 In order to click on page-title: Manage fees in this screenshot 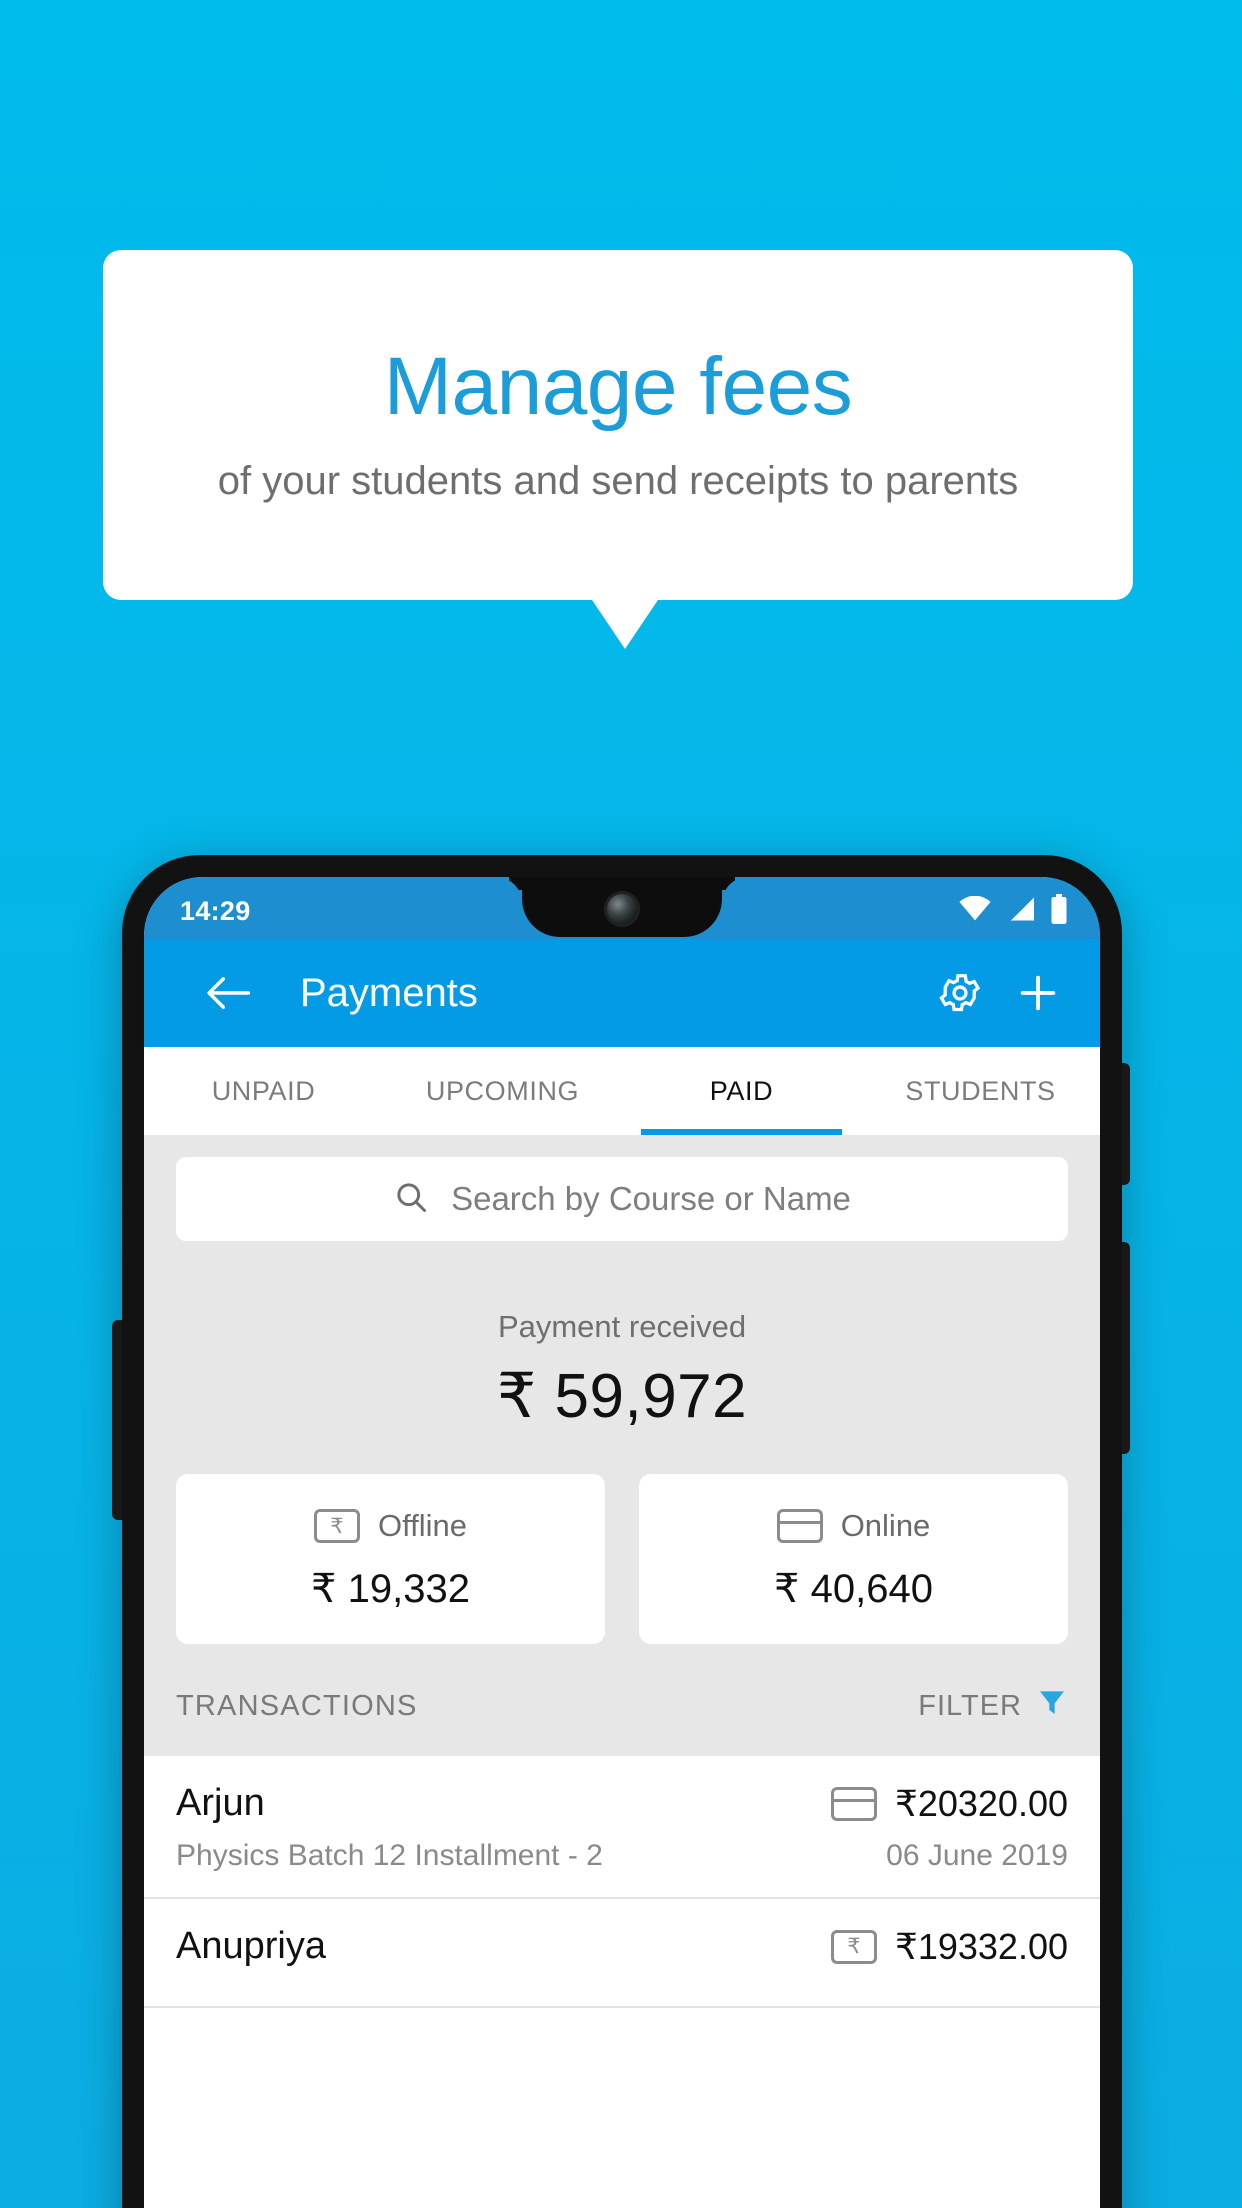, I will do `click(618, 386)`.